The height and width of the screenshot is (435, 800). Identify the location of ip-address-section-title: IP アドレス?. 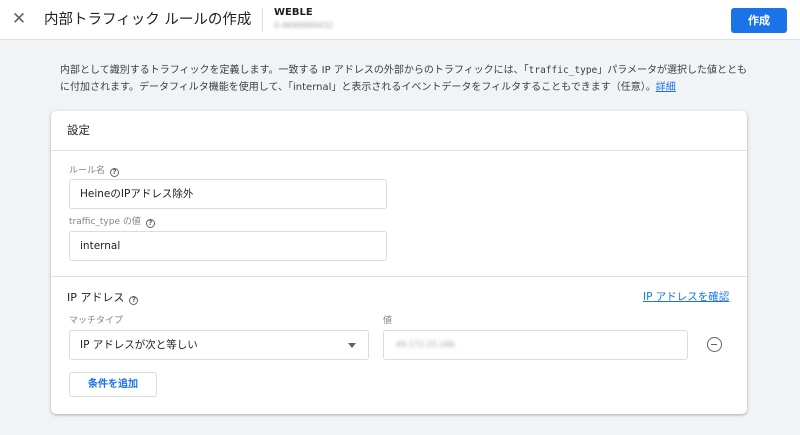
(103, 298).